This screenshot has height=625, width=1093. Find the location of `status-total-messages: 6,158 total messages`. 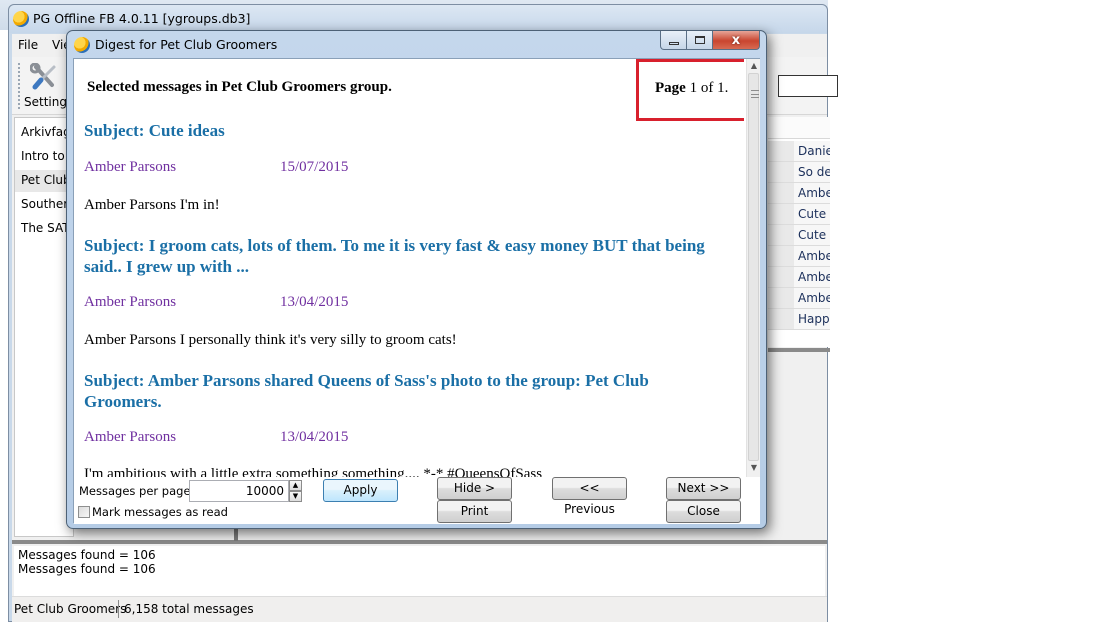

status-total-messages: 6,158 total messages is located at coordinates (189, 609).